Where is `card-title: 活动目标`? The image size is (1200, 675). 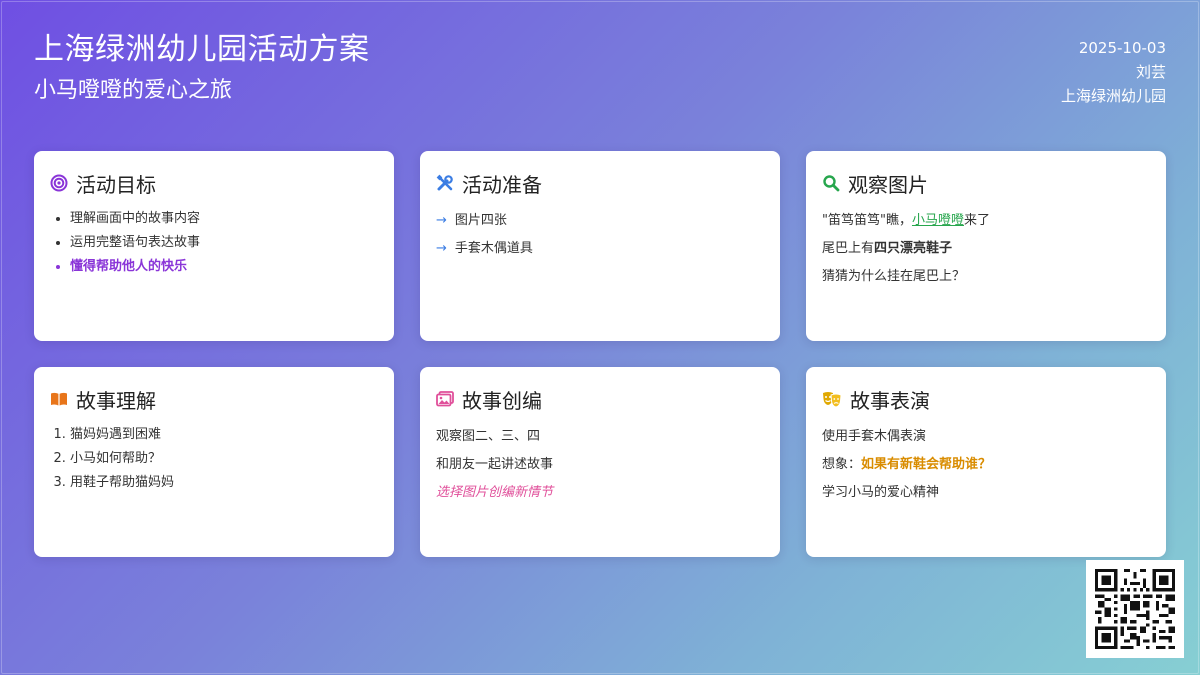 card-title: 活动目标 is located at coordinates (116, 184).